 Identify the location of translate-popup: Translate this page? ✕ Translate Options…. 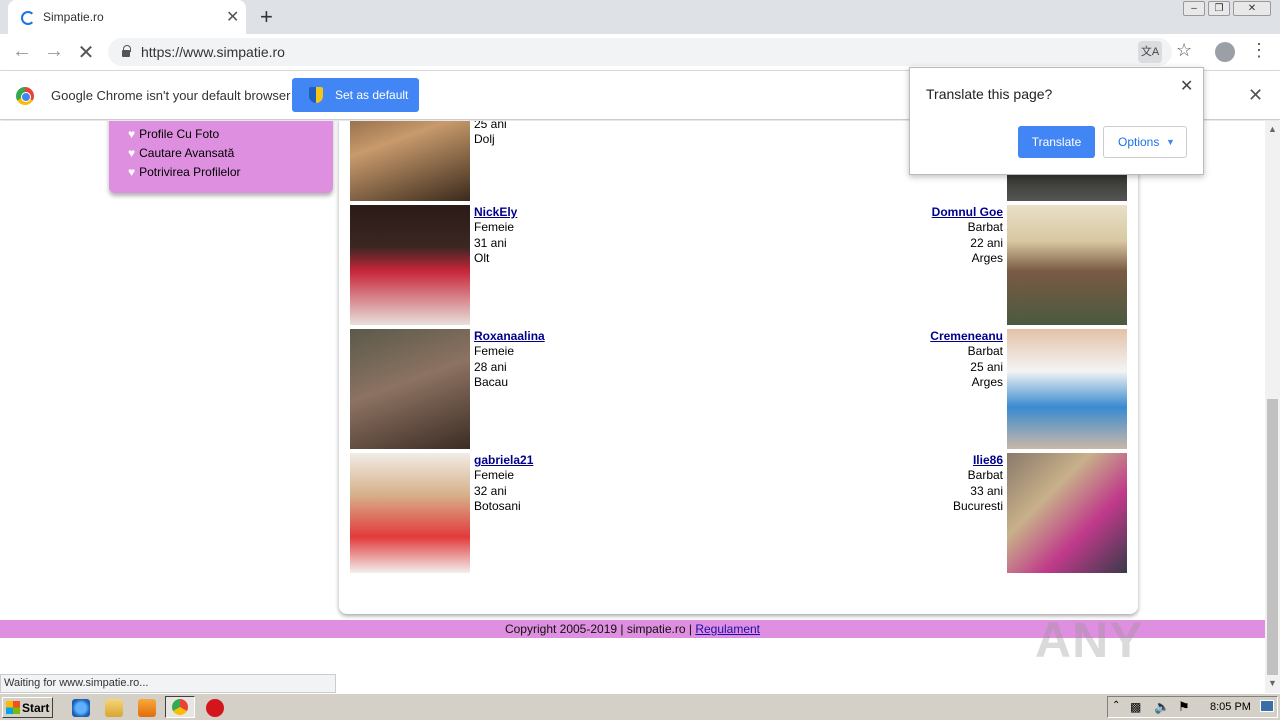
(1056, 121).